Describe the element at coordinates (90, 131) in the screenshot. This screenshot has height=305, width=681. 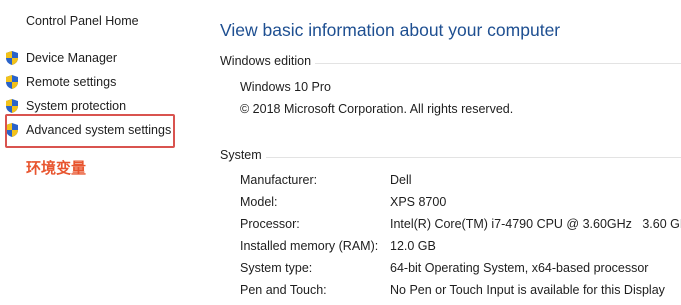
I see `highlight-box` at that location.